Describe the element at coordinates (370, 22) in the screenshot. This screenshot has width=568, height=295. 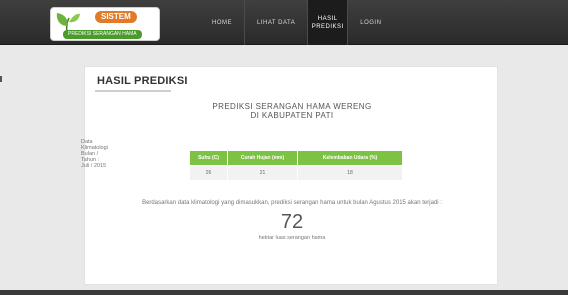
I see `nav-login: LOGIN` at that location.